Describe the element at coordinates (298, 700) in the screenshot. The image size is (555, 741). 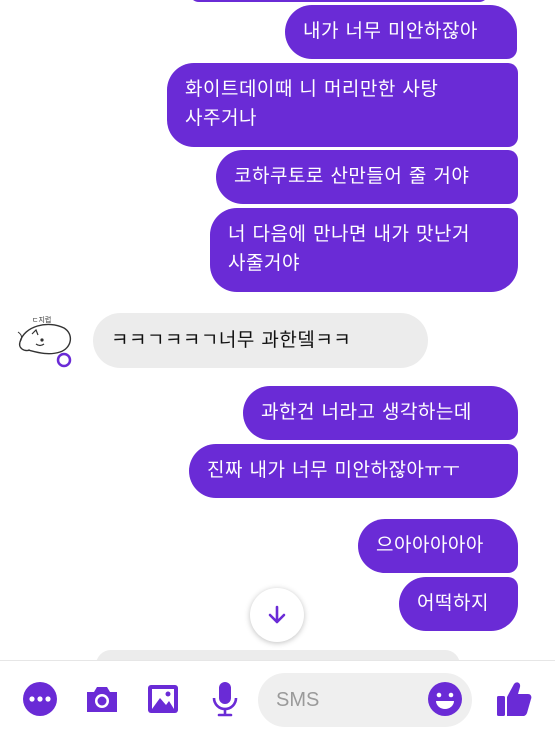
I see `sms-placeholder: SMS` at that location.